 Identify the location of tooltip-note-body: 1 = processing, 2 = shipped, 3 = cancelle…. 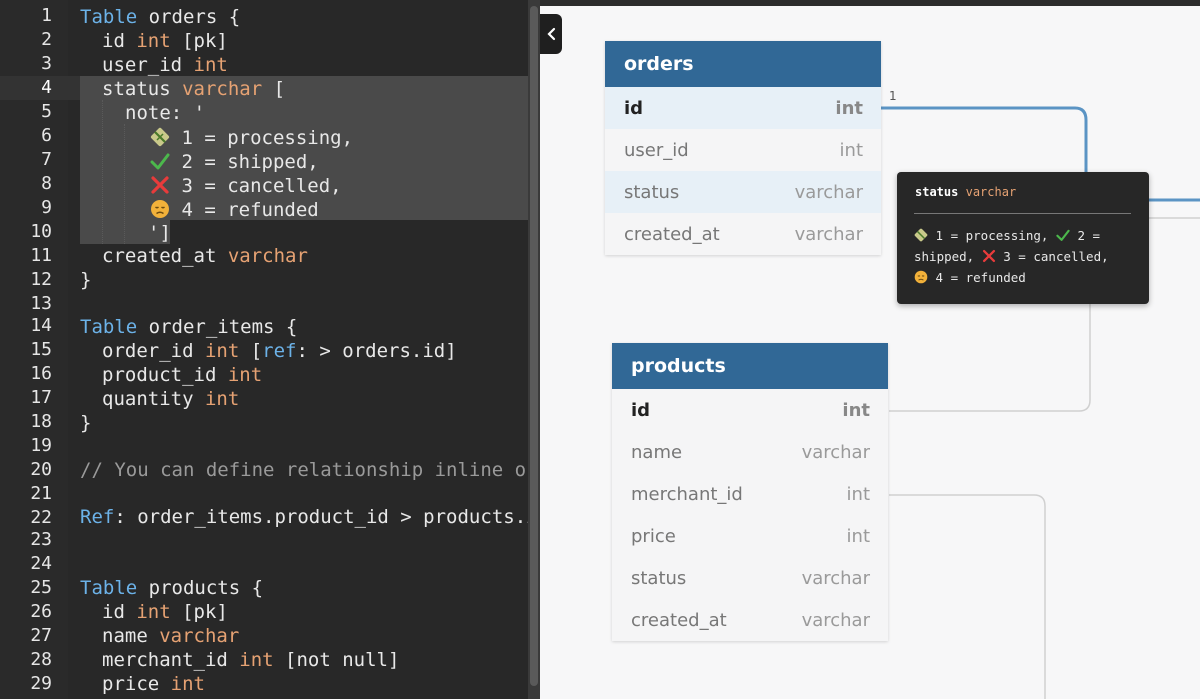
(1011, 256).